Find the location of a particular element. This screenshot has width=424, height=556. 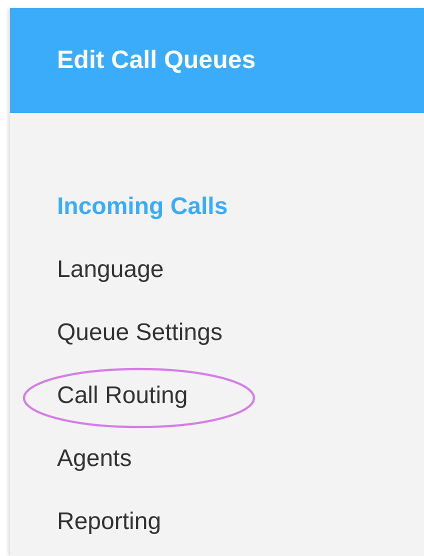

menu-item: Agents is located at coordinates (94, 458).